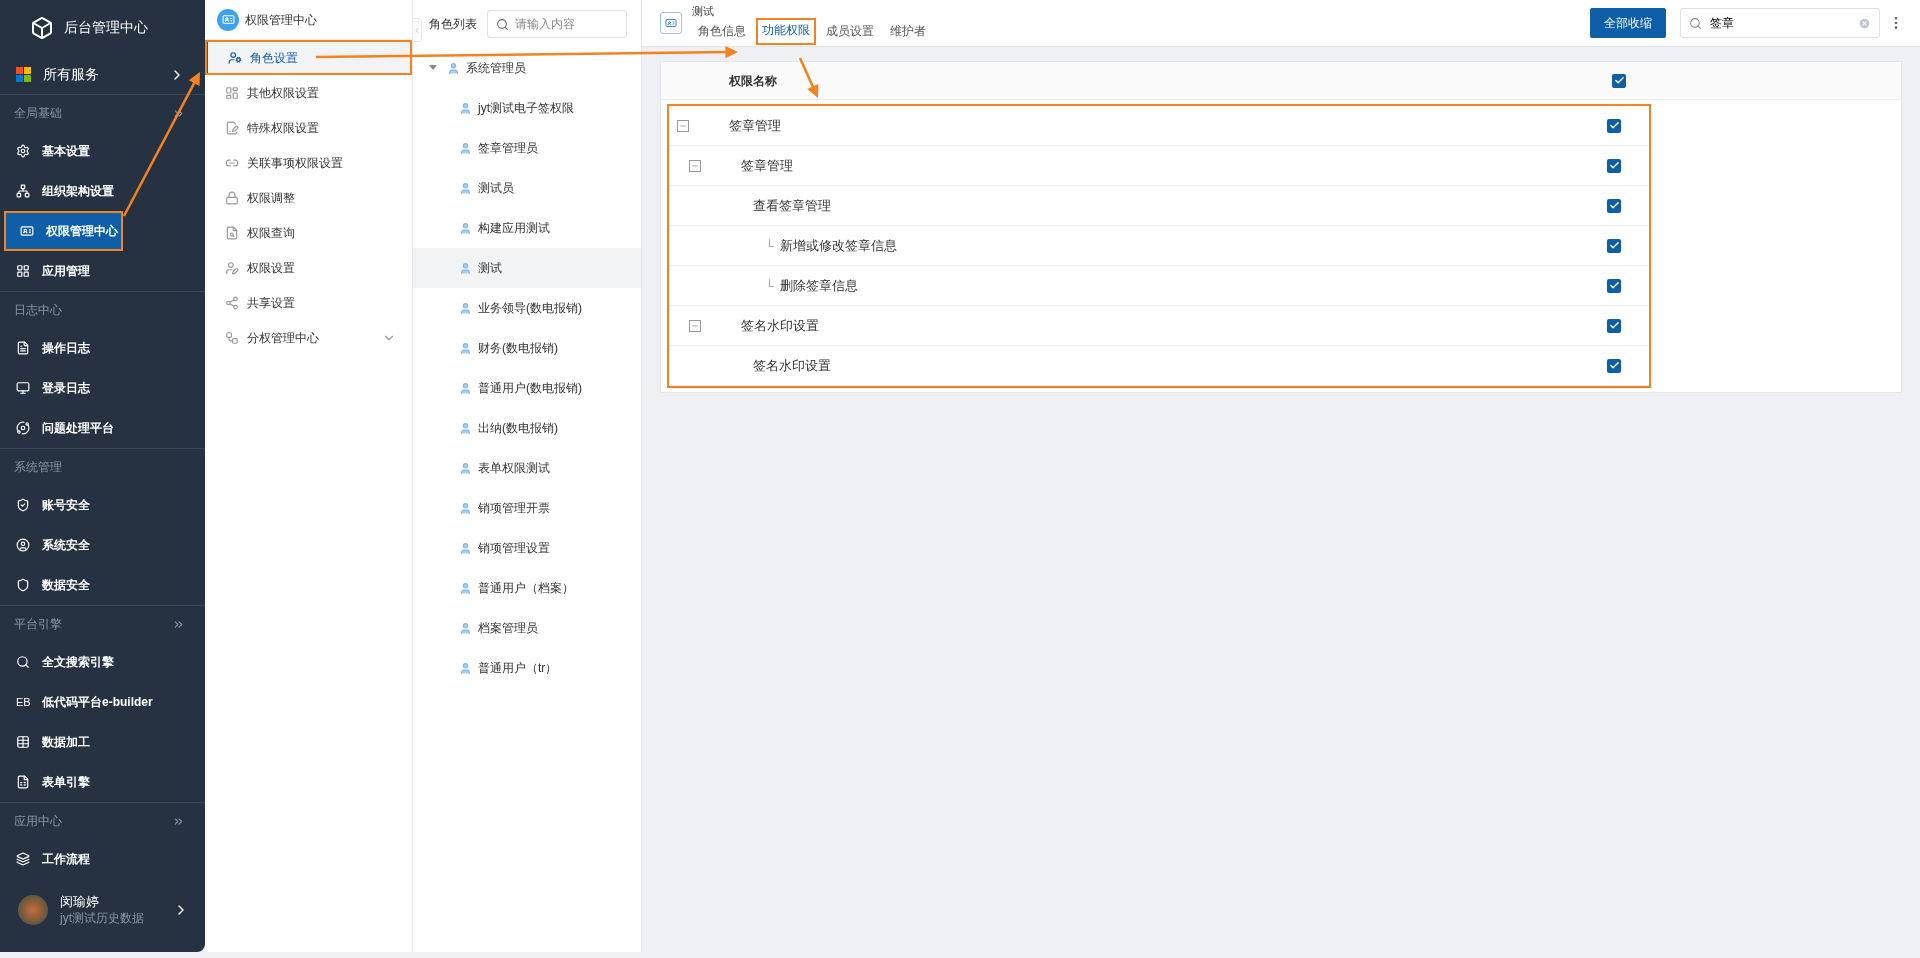 Image resolution: width=1920 pixels, height=958 pixels. What do you see at coordinates (23, 151) in the screenshot?
I see `gear-icon` at bounding box center [23, 151].